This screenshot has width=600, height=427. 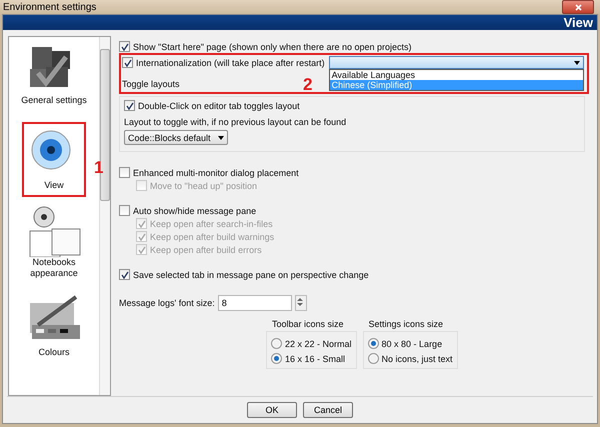 What do you see at coordinates (219, 105) in the screenshot?
I see `checkbox-label: Double-Click on editor tab toggles layout` at bounding box center [219, 105].